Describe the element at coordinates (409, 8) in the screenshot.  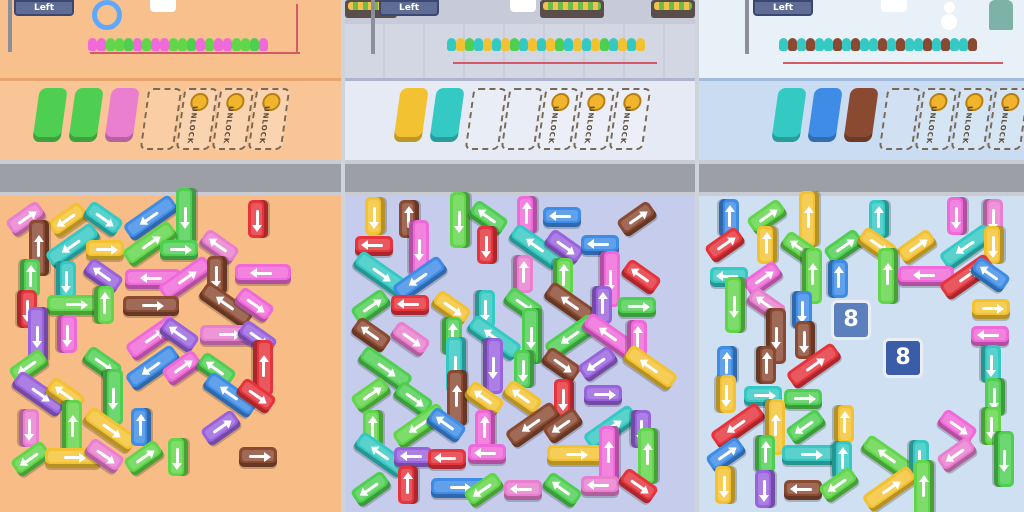
I see `direction-sign: Left` at that location.